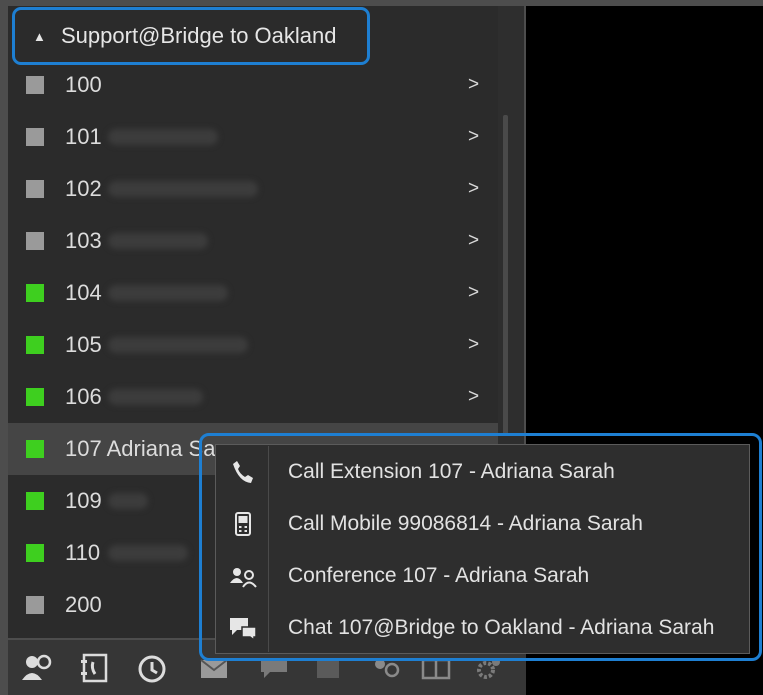  Describe the element at coordinates (253, 345) in the screenshot. I see `extension-row: 105 >` at that location.